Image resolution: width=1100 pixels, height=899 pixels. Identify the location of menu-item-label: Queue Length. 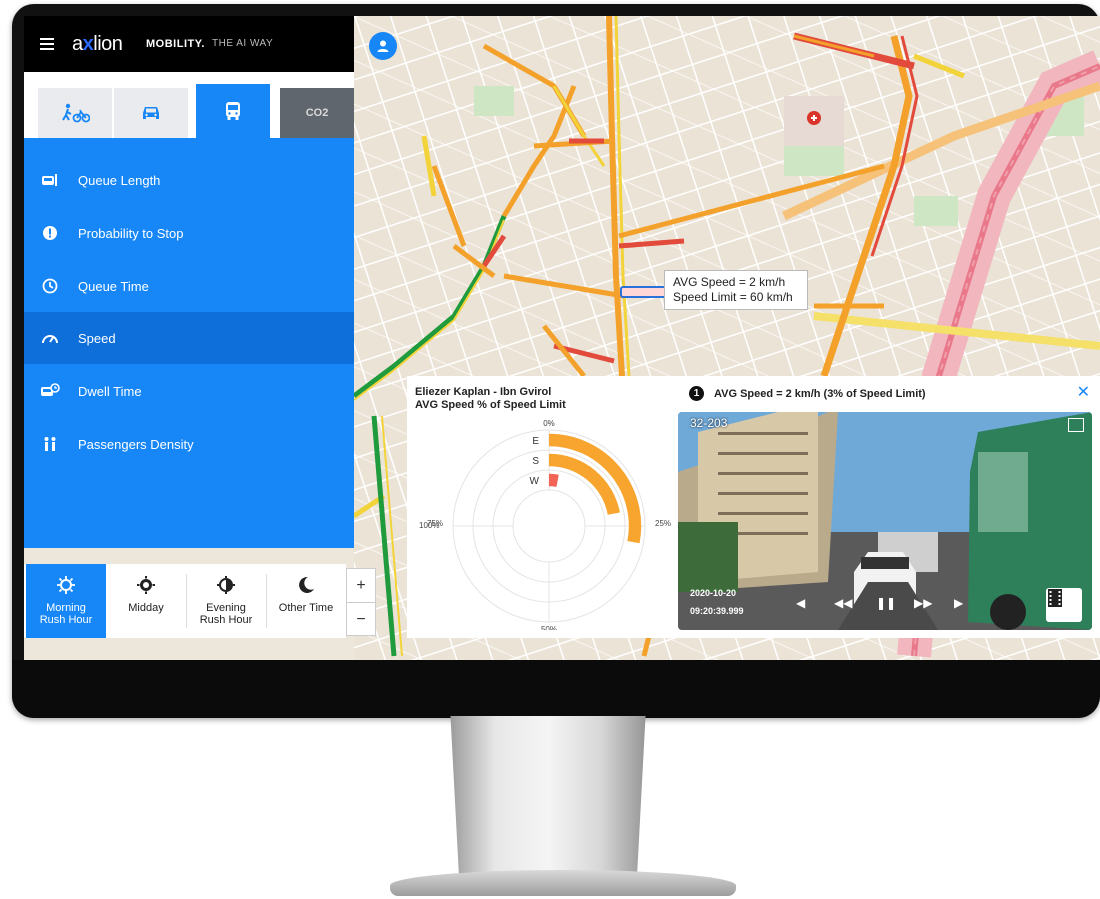
(119, 180).